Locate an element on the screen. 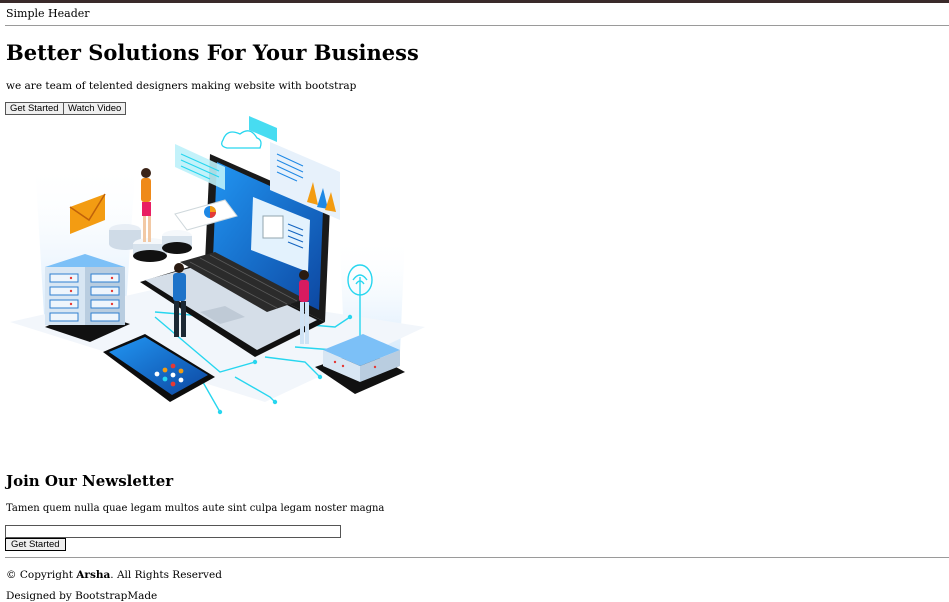 The width and height of the screenshot is (949, 602). footer-divider is located at coordinates (477, 557).